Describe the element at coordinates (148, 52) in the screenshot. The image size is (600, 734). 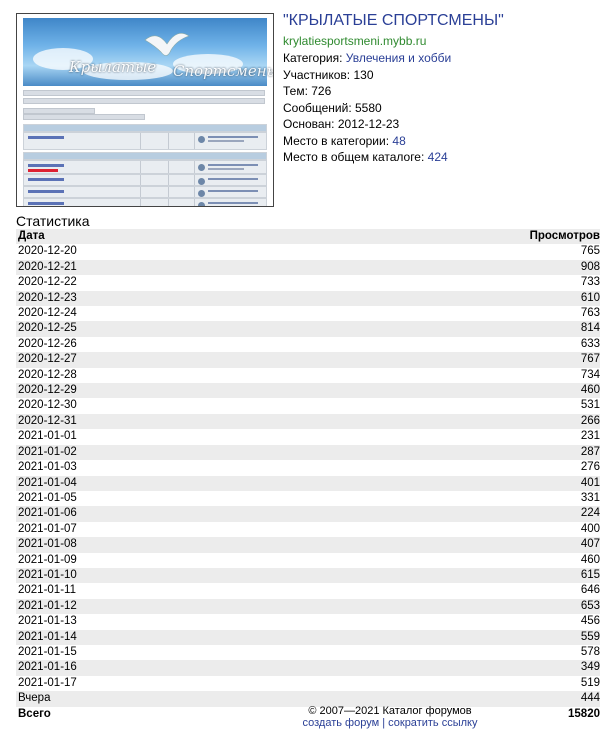
I see `forum-banner-image: Крылатые Спортсмены` at that location.